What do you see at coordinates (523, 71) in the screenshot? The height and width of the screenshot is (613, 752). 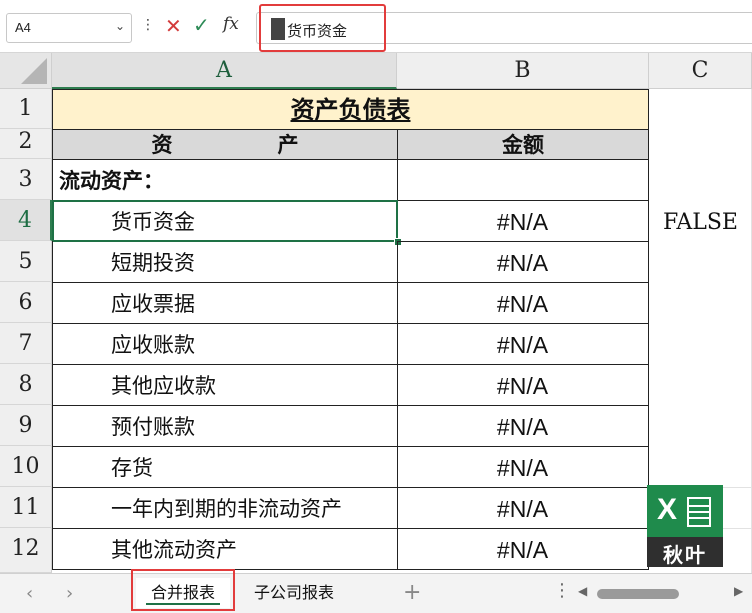 I see `column-header-b: B` at bounding box center [523, 71].